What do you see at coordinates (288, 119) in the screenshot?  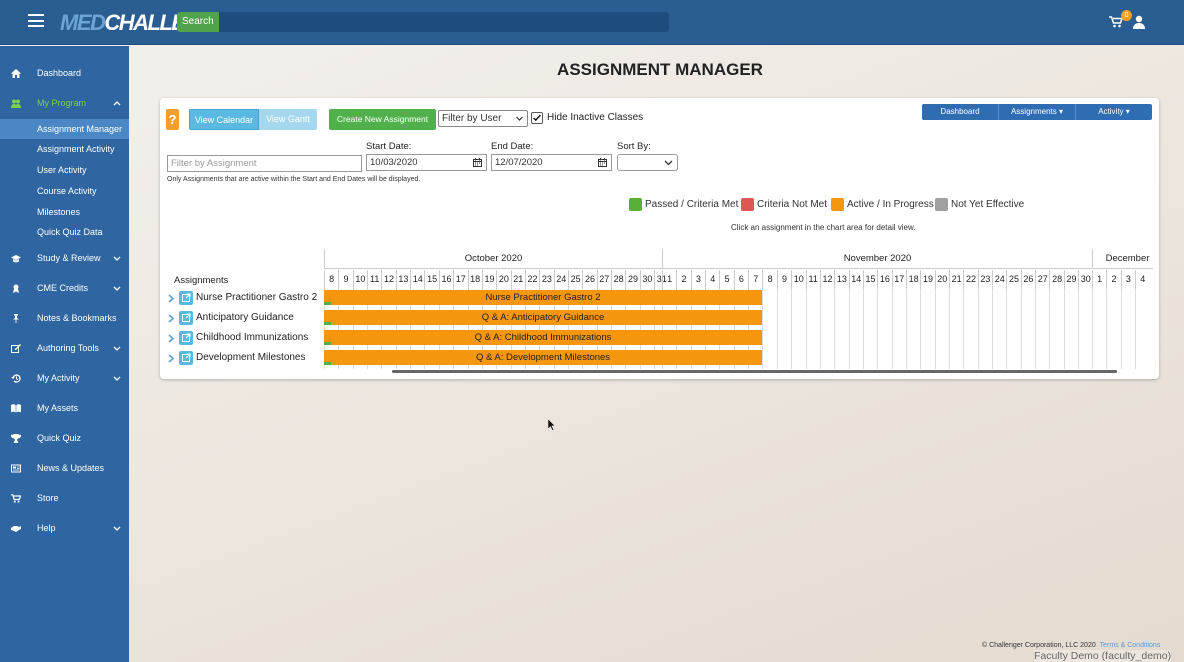 I see `view-gantt-button: View Gantt` at bounding box center [288, 119].